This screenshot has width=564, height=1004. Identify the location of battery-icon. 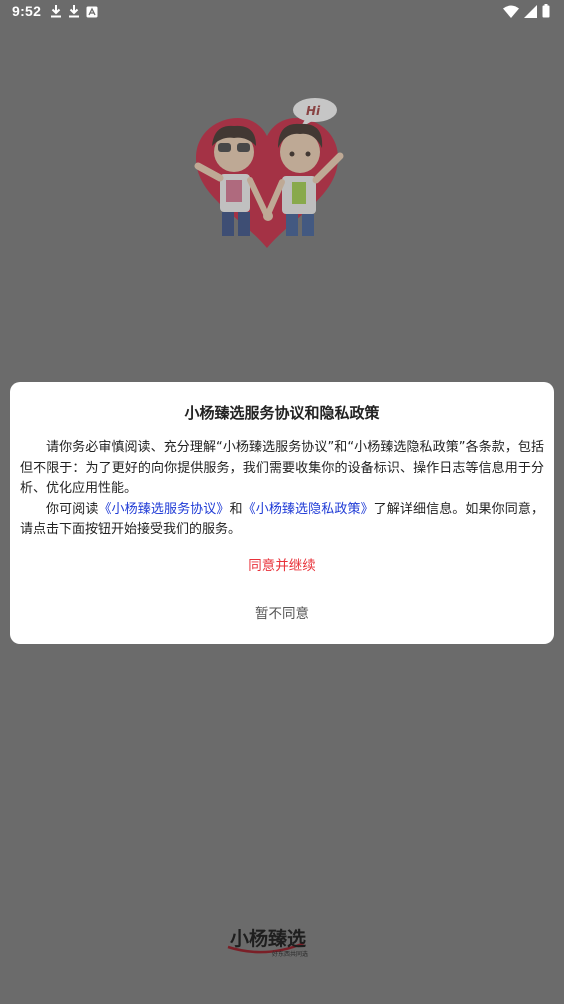
(546, 11).